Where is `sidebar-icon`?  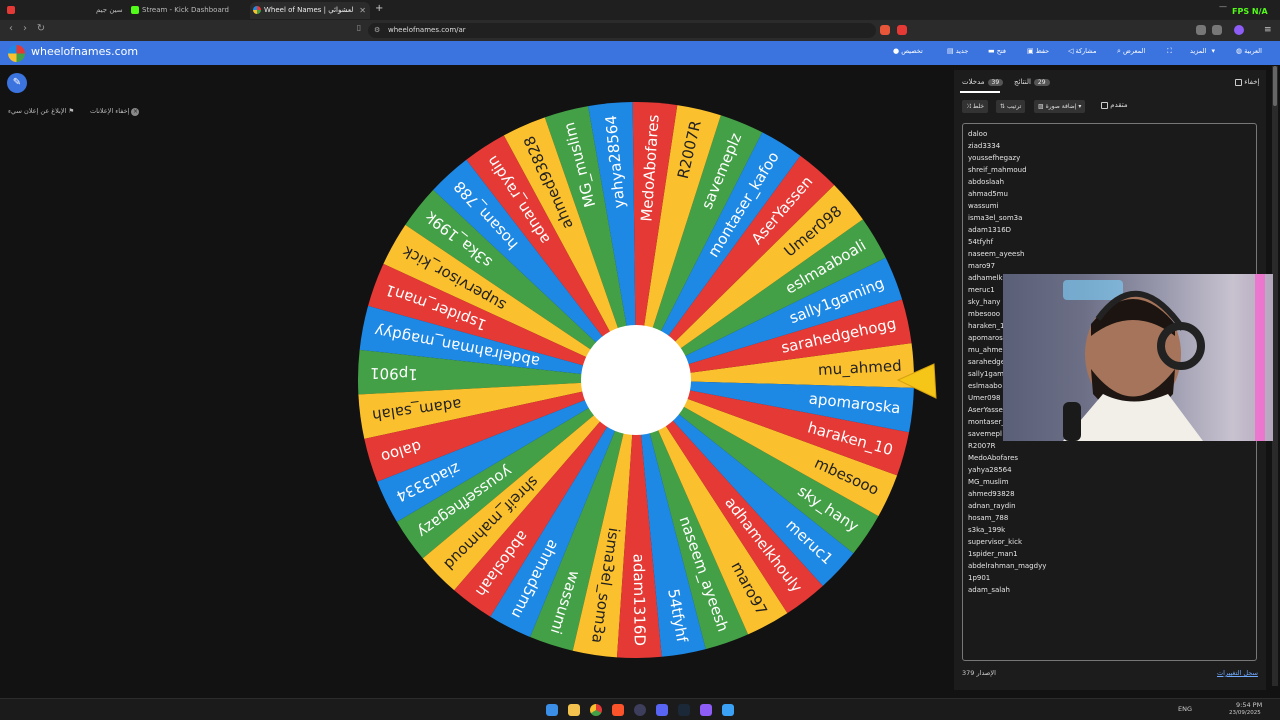
sidebar-icon is located at coordinates (1217, 30).